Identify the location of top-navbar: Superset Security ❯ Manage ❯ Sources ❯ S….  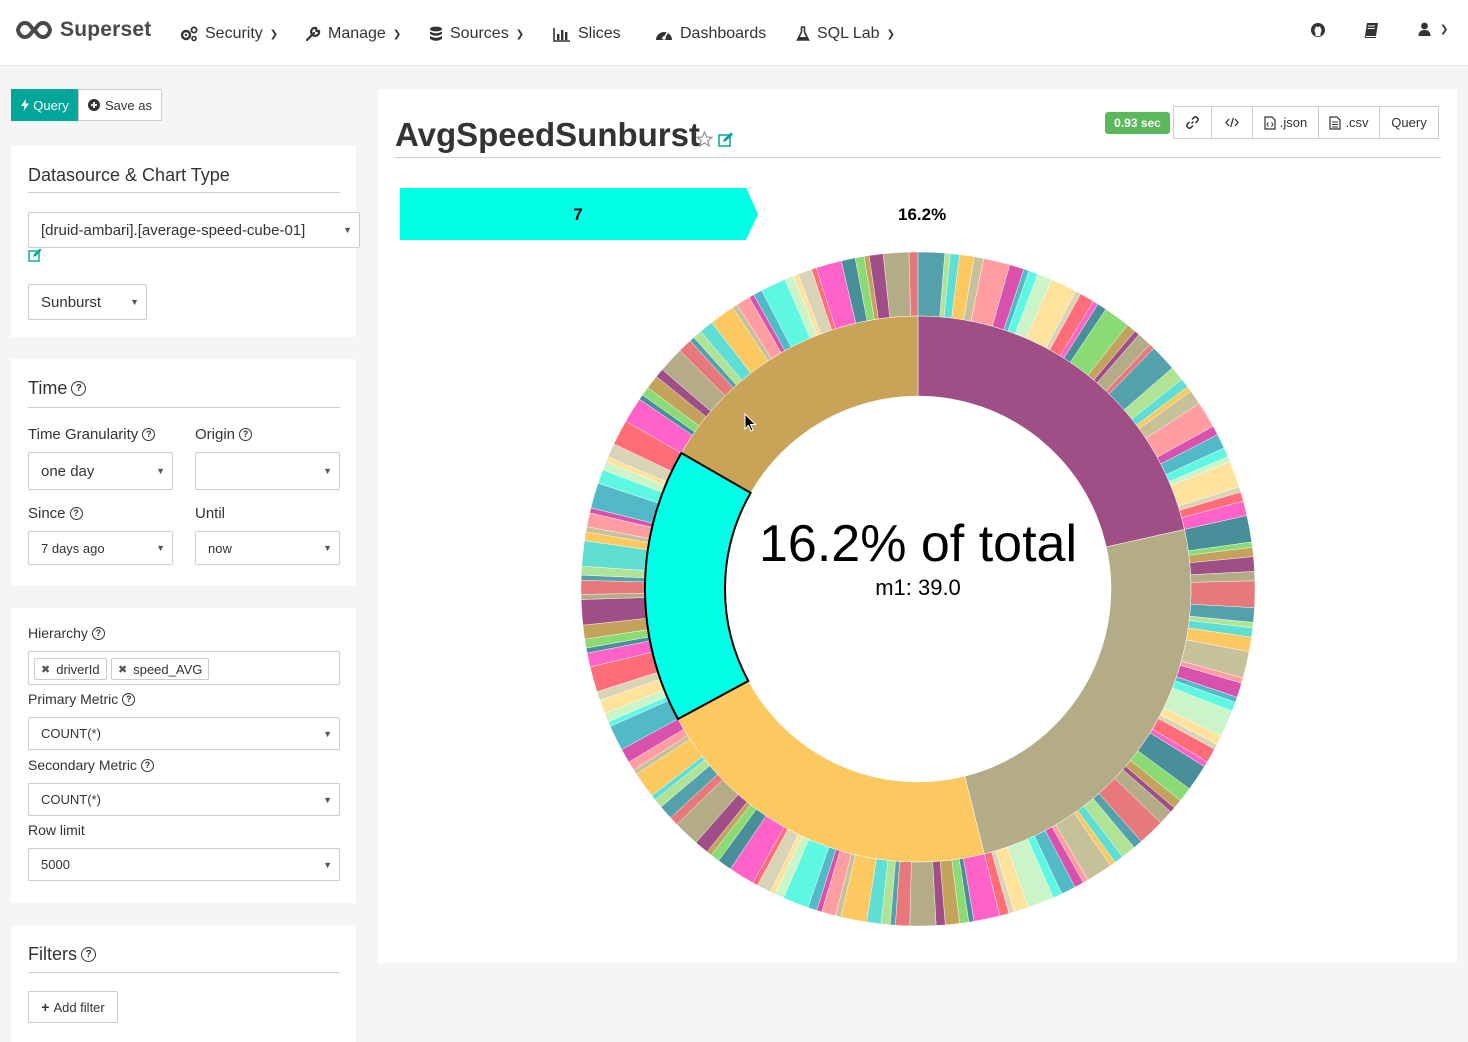
(734, 33).